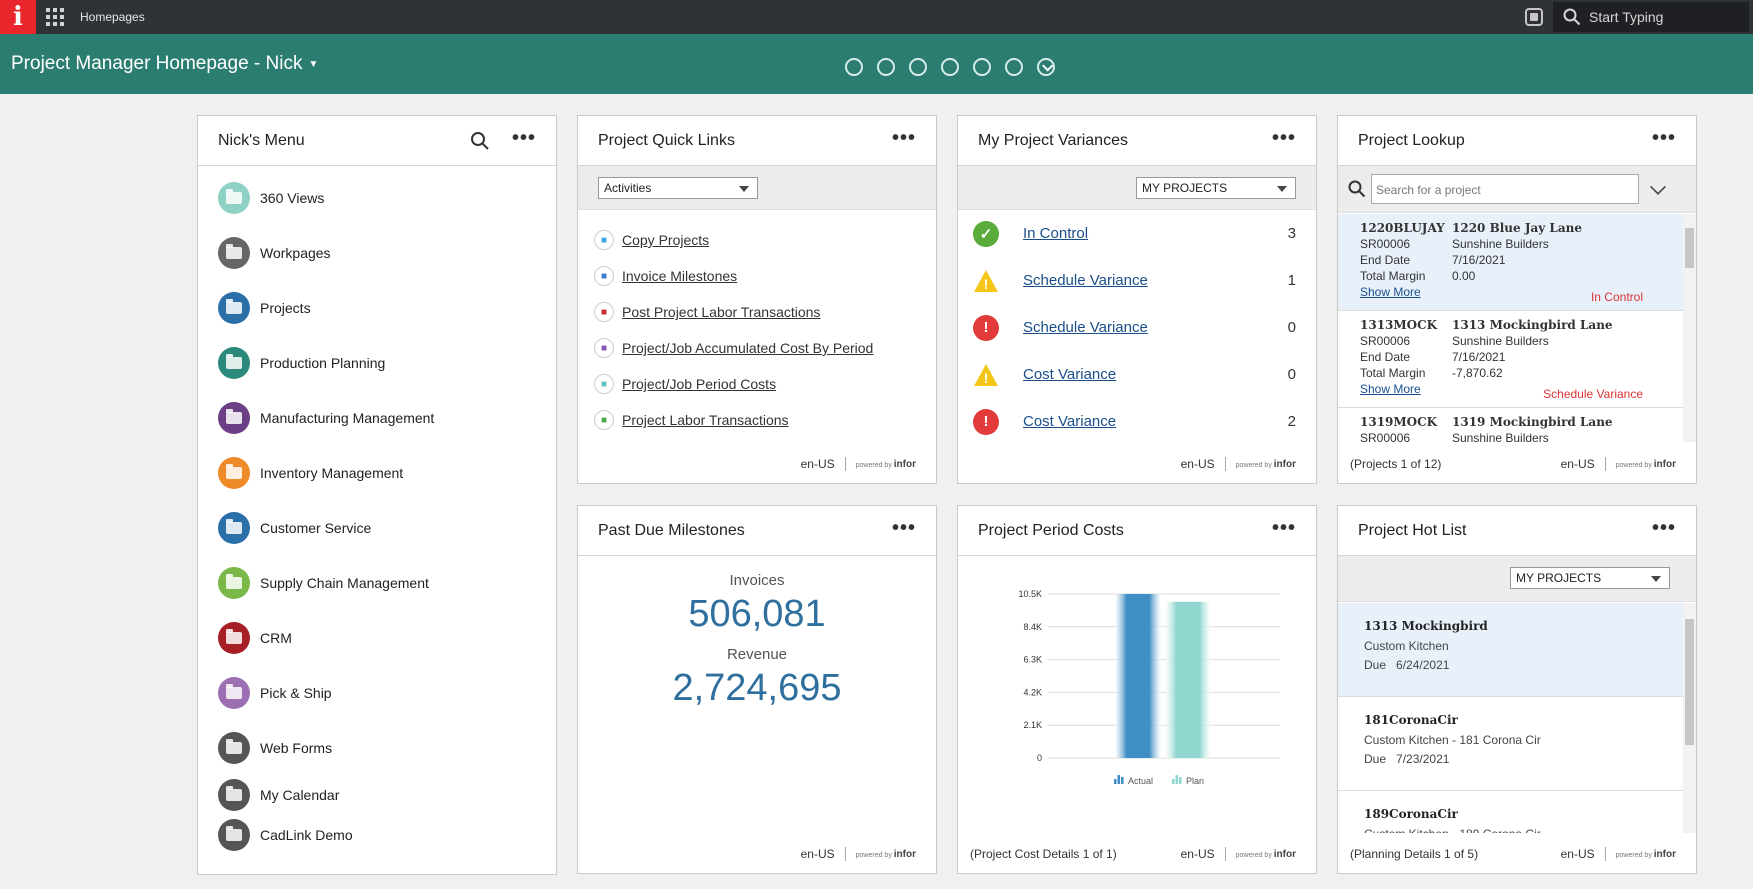 Image resolution: width=1753 pixels, height=889 pixels. What do you see at coordinates (1593, 394) in the screenshot?
I see `status-badge: Schedule Variance` at bounding box center [1593, 394].